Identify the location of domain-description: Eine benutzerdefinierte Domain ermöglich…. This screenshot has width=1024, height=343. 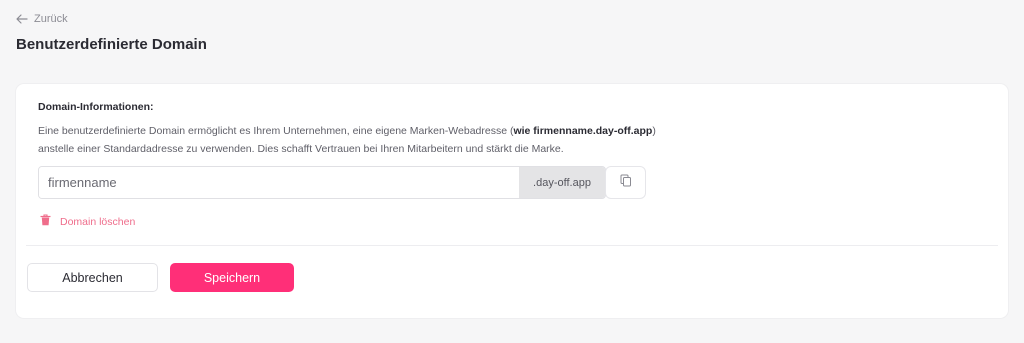
(358, 140).